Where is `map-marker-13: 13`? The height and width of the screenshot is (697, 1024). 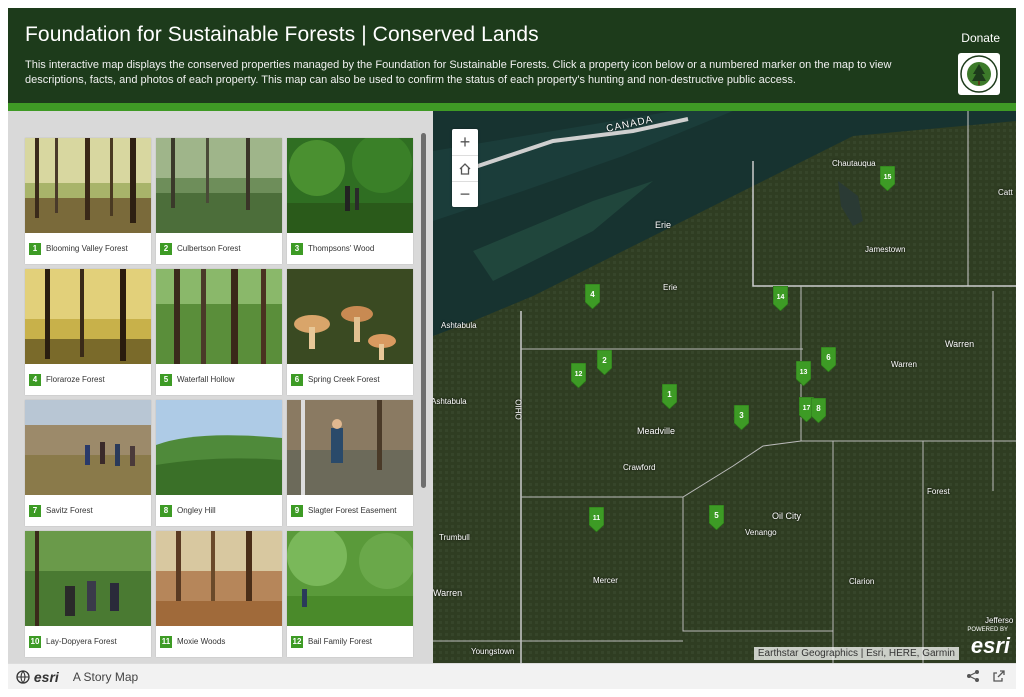 map-marker-13: 13 is located at coordinates (803, 373).